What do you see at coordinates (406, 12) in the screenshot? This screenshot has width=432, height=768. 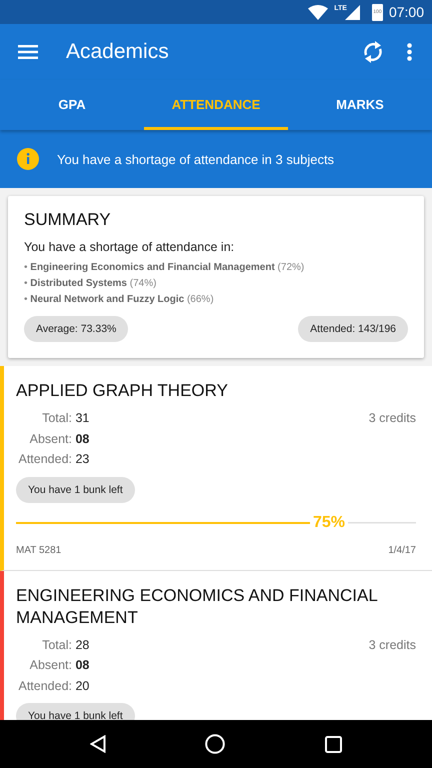 I see `clock: 07:00` at bounding box center [406, 12].